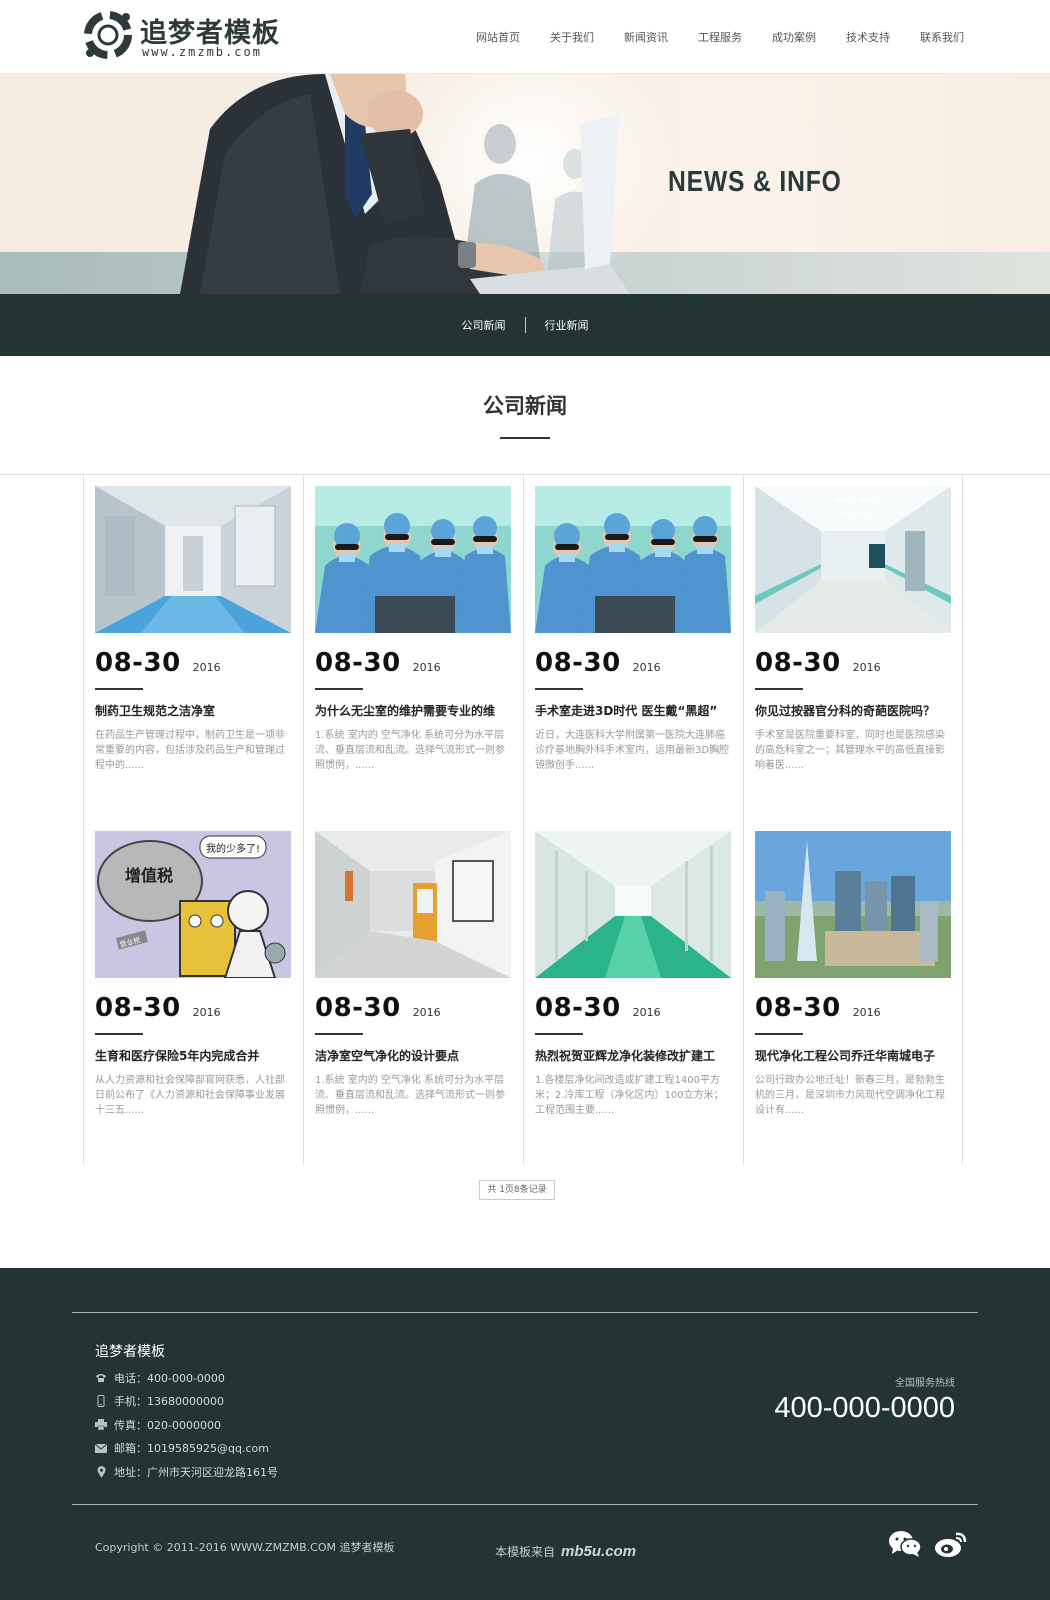 The width and height of the screenshot is (1050, 1600). What do you see at coordinates (498, 37) in the screenshot?
I see `nav-home: 网站首页` at bounding box center [498, 37].